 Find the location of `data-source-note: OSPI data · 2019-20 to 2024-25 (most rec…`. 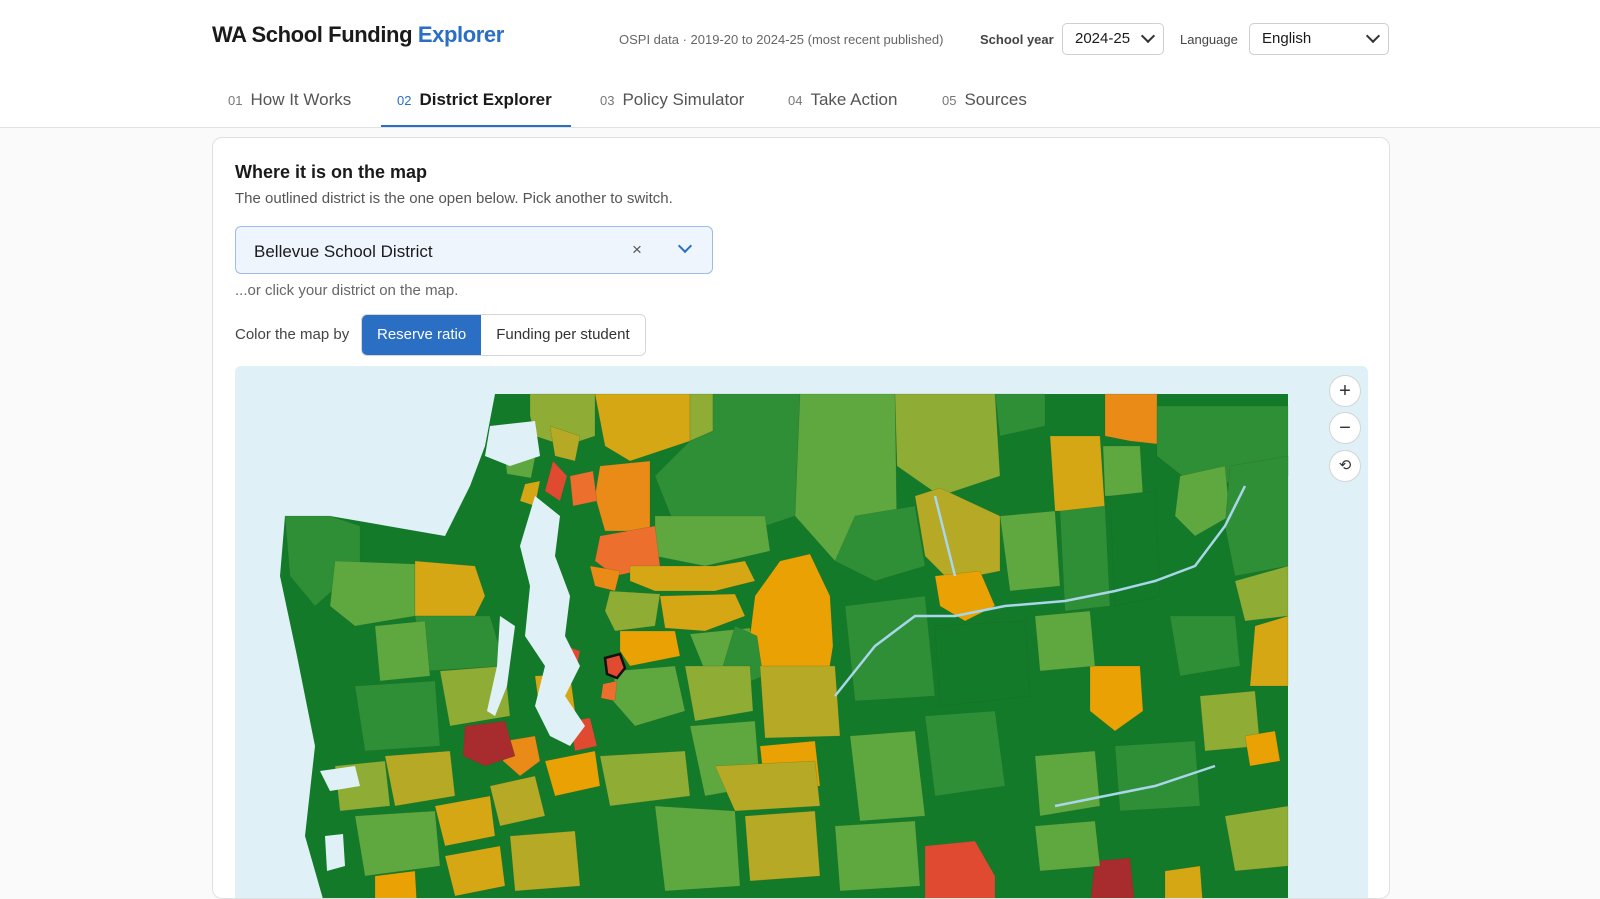

data-source-note: OSPI data · 2019-20 to 2024-25 (most rec… is located at coordinates (781, 39).